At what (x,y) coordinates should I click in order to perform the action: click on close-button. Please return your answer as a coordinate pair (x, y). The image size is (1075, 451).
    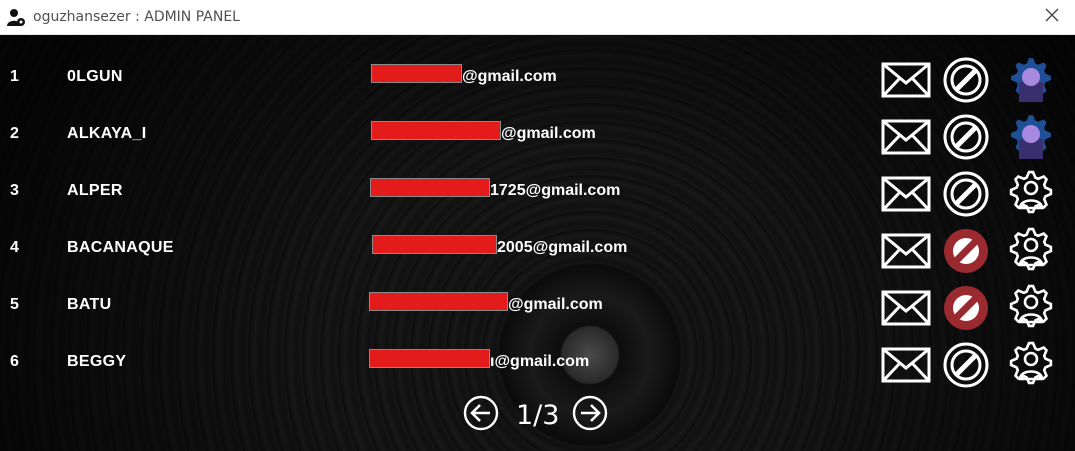
    Looking at the image, I should click on (1052, 17).